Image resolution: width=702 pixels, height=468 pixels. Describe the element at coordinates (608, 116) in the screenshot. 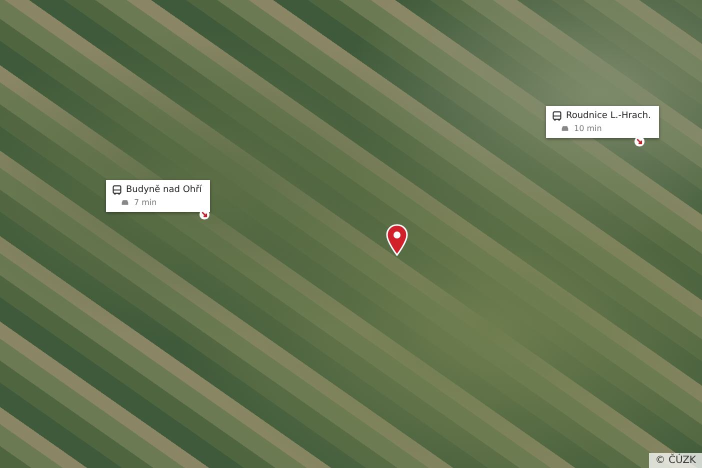

I see `place-name: Roudnice L.-Hrach.` at that location.